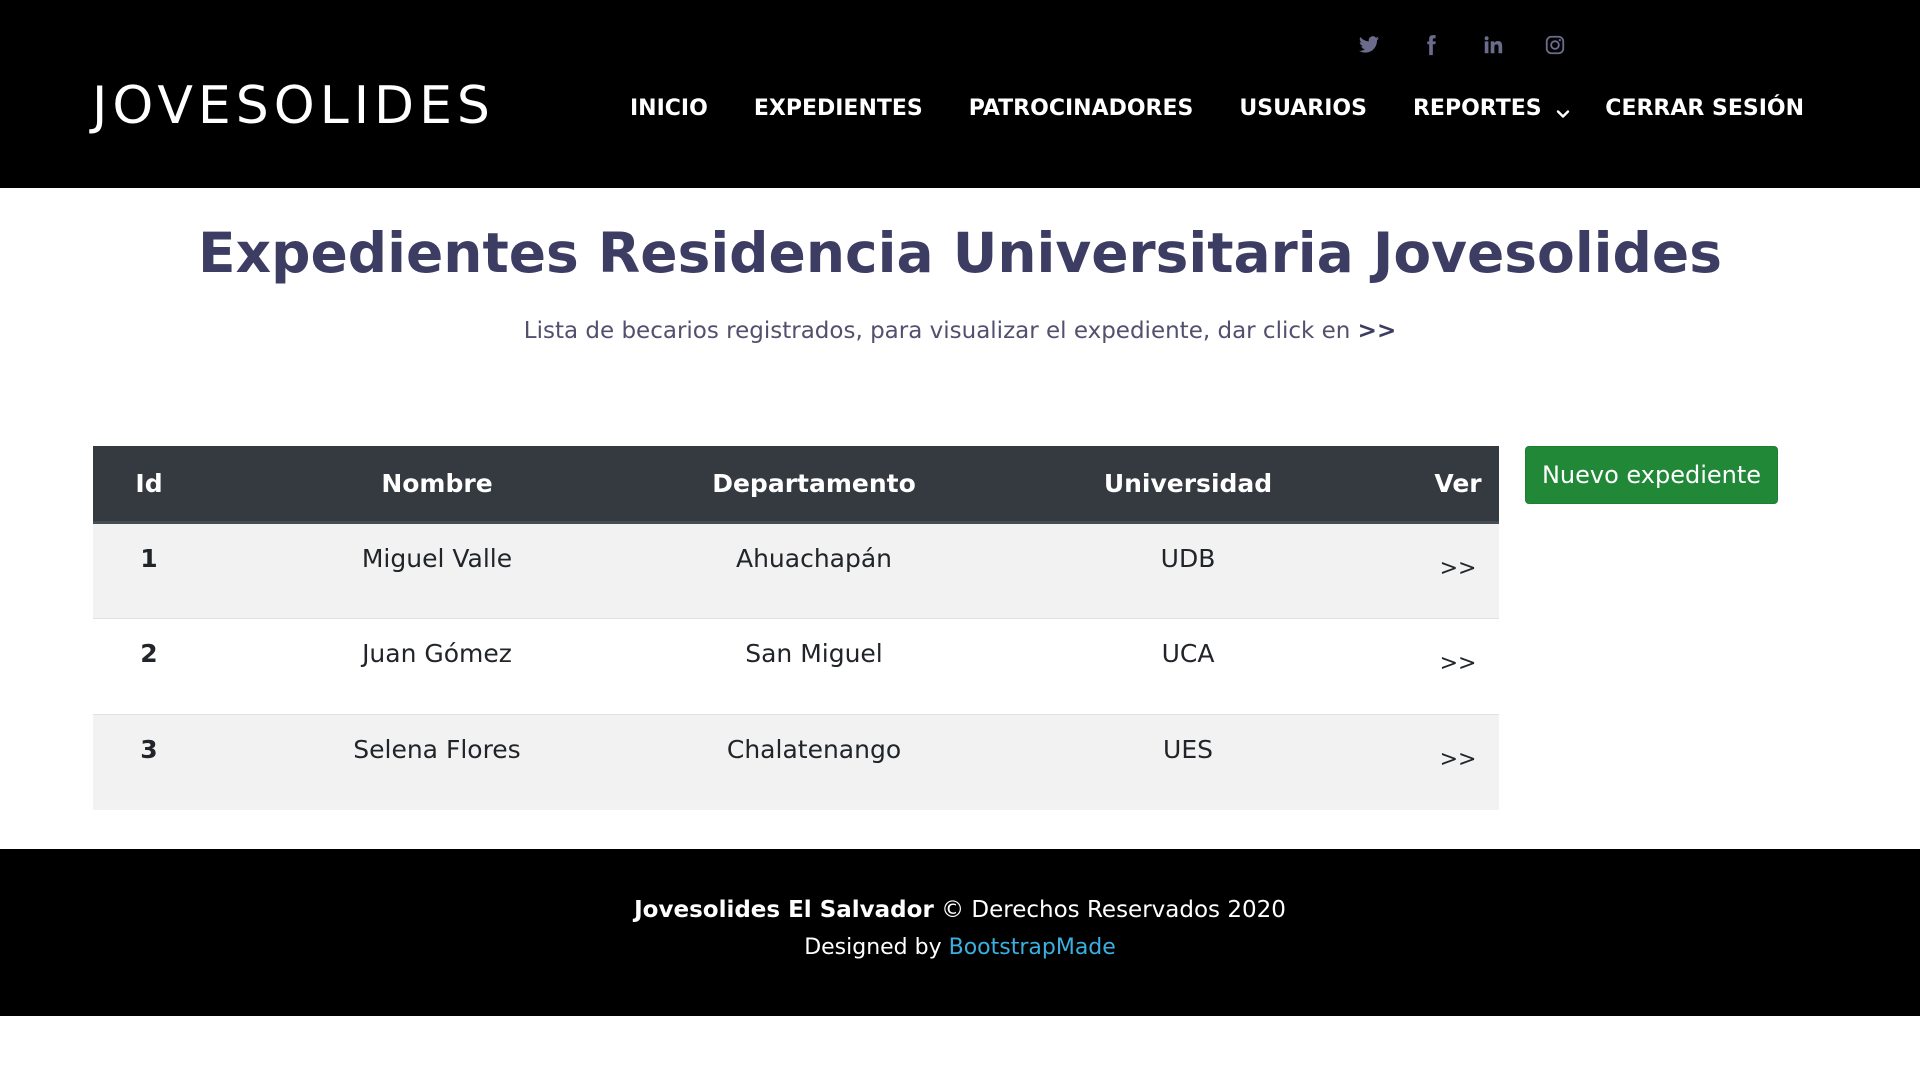 This screenshot has height=1080, width=1920. What do you see at coordinates (1493, 45) in the screenshot?
I see `linkedin-icon` at bounding box center [1493, 45].